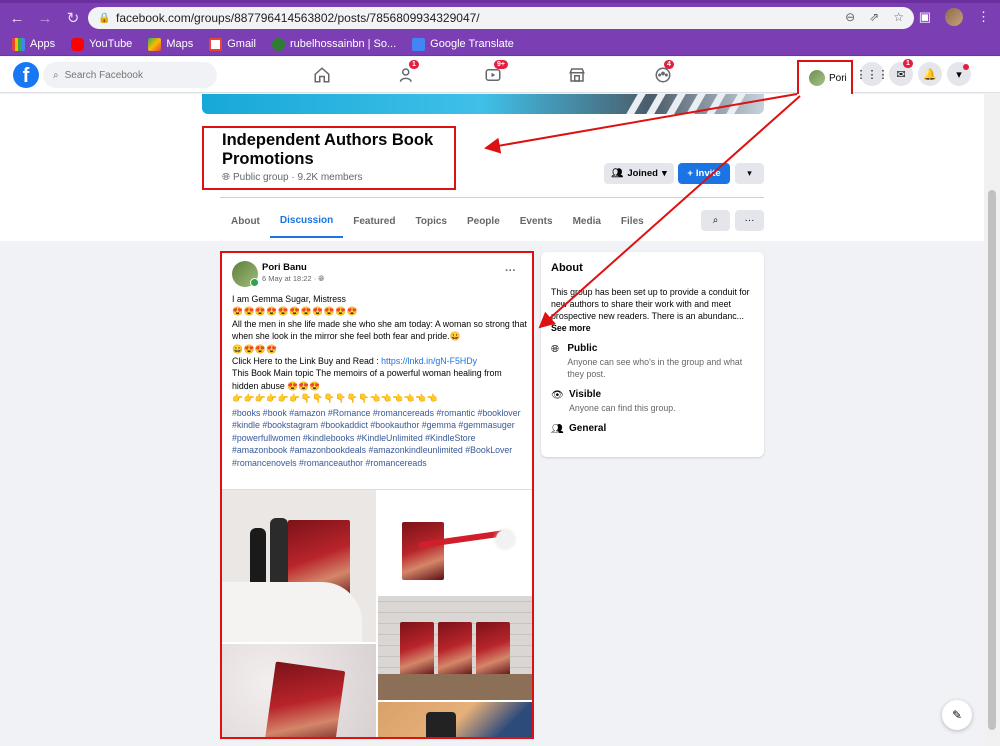  Describe the element at coordinates (749, 173) in the screenshot. I see `more-options-button: ▾` at that location.